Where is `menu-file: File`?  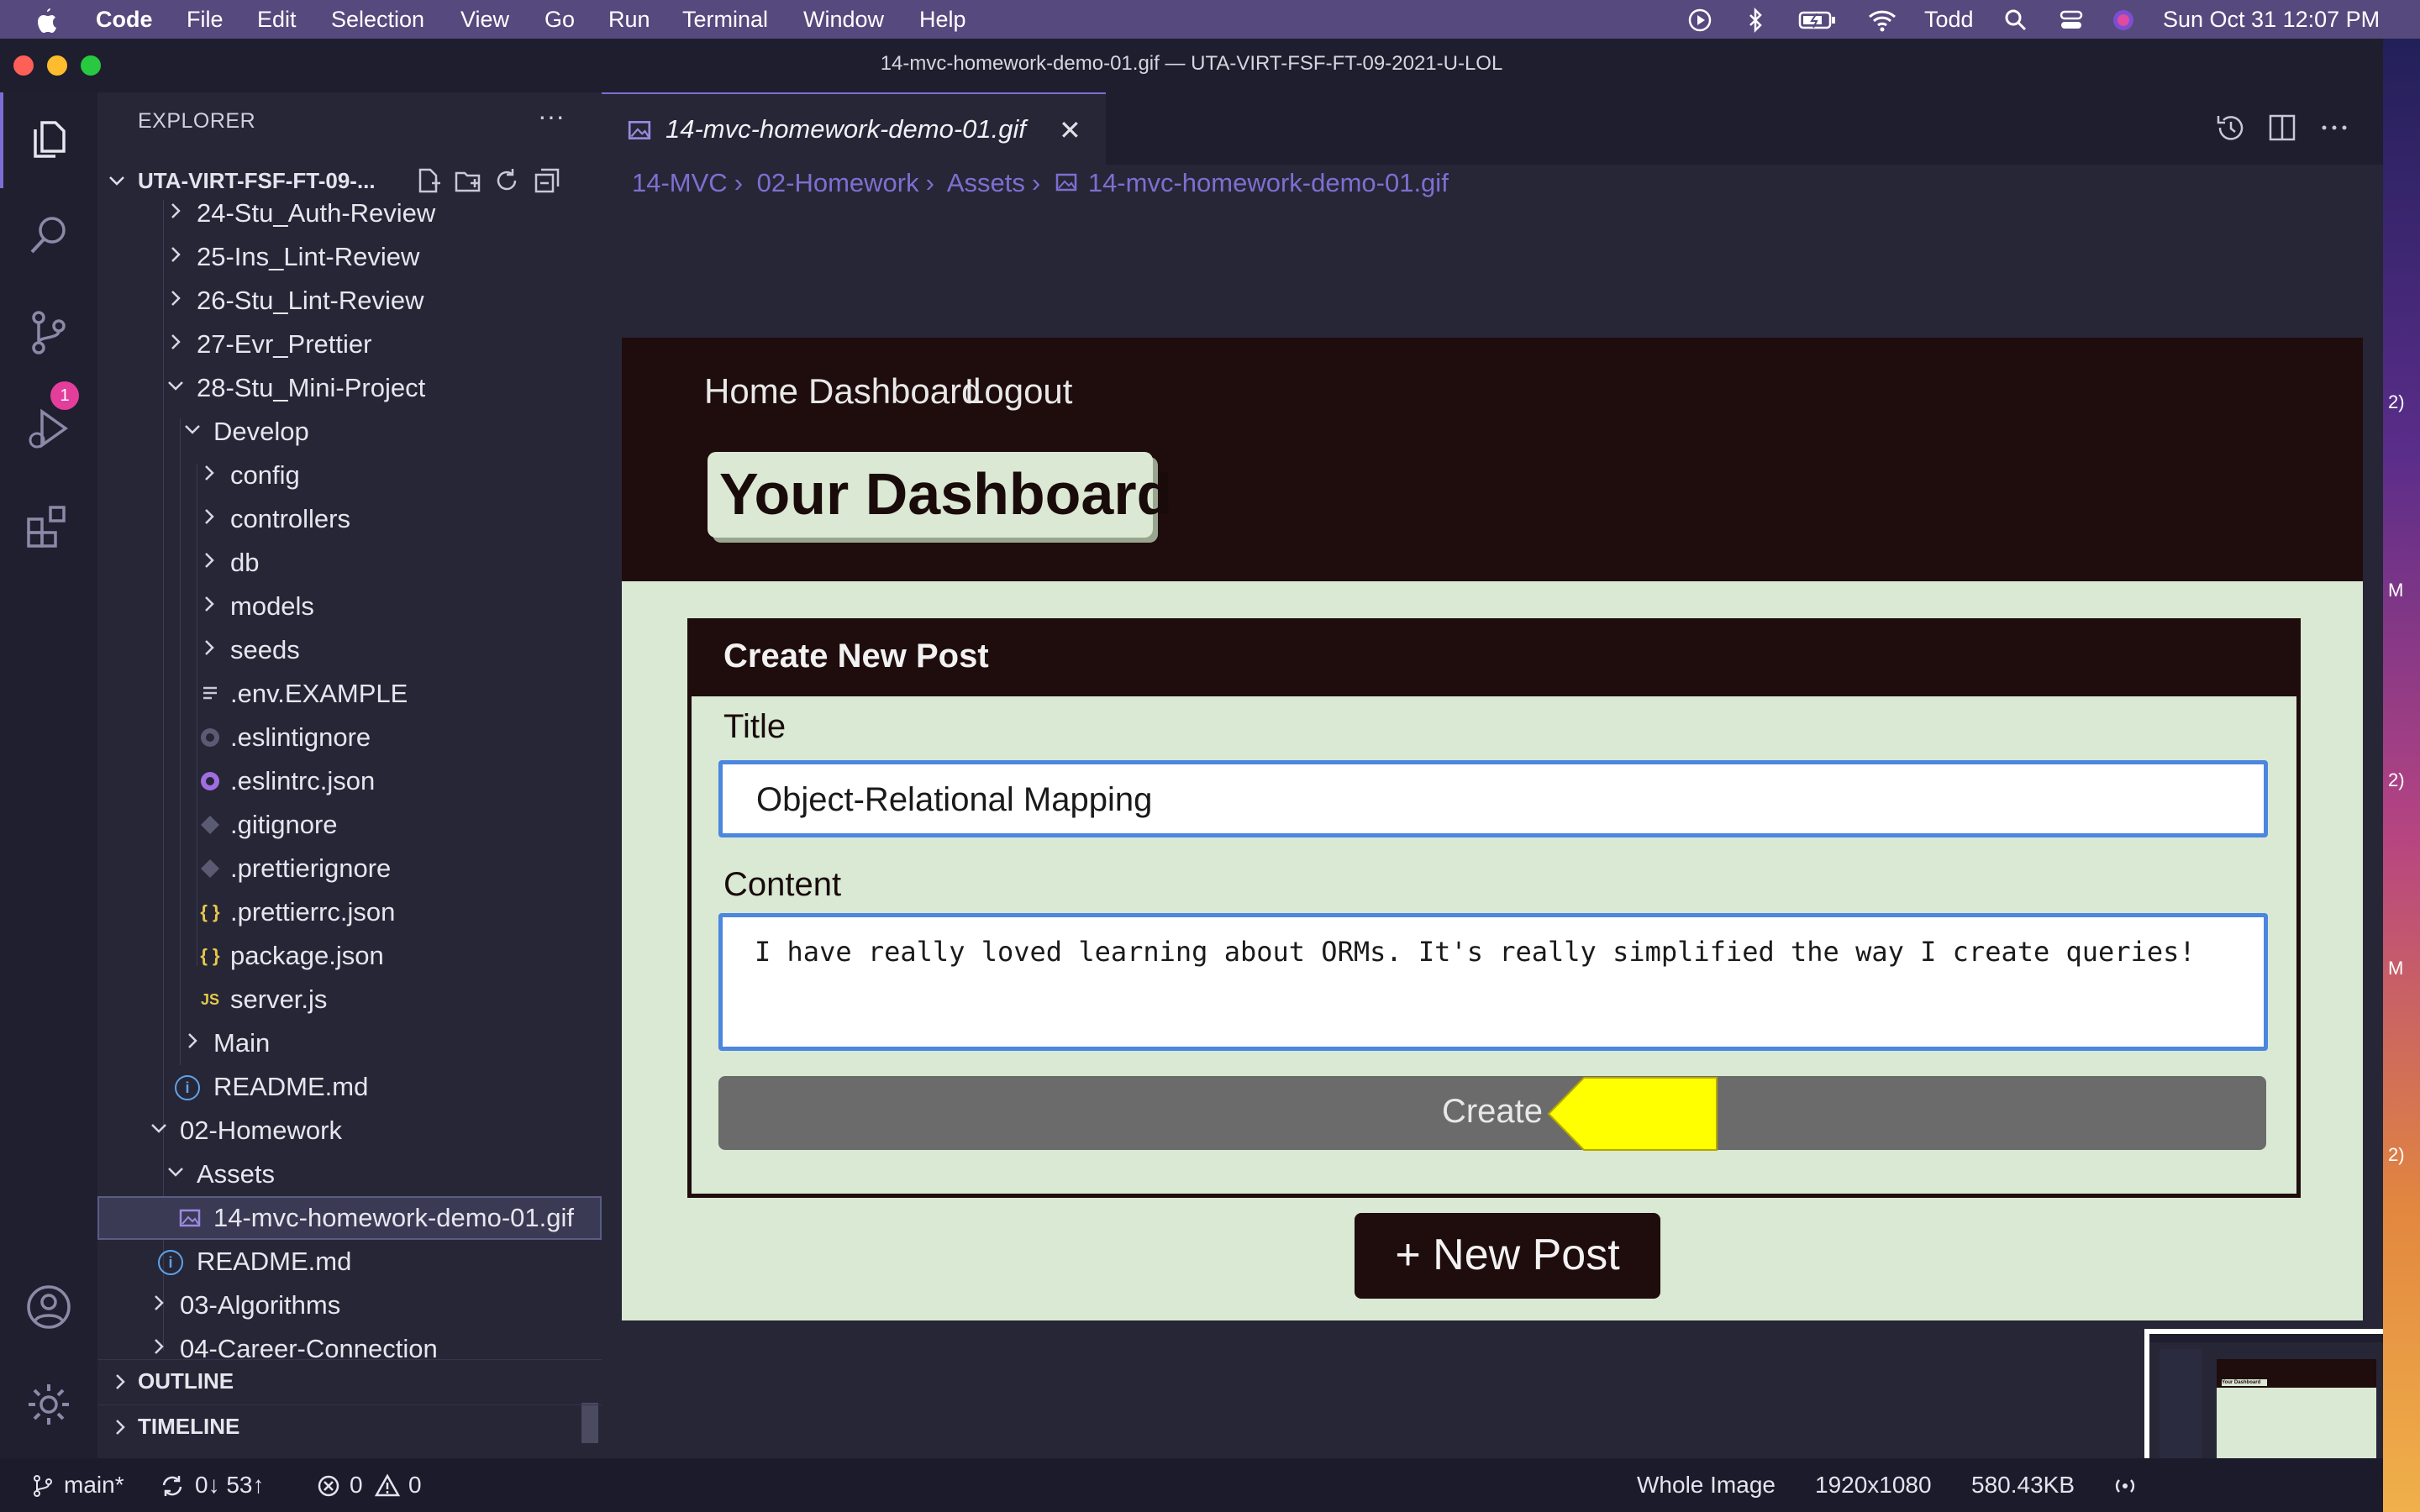
menu-file: File is located at coordinates (206, 20).